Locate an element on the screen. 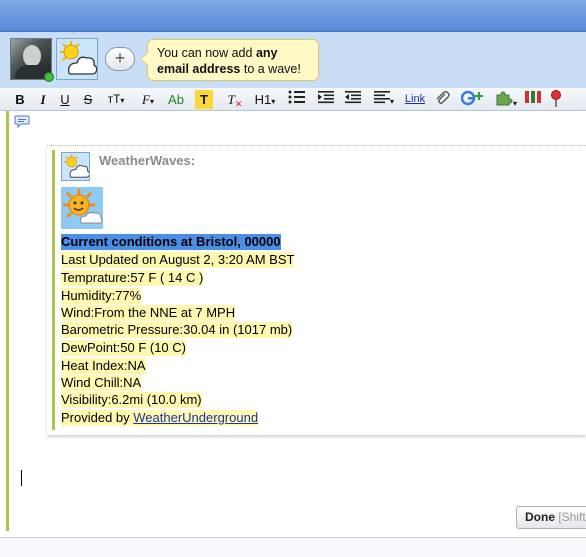 The image size is (586, 557). italic-button: I is located at coordinates (43, 99).